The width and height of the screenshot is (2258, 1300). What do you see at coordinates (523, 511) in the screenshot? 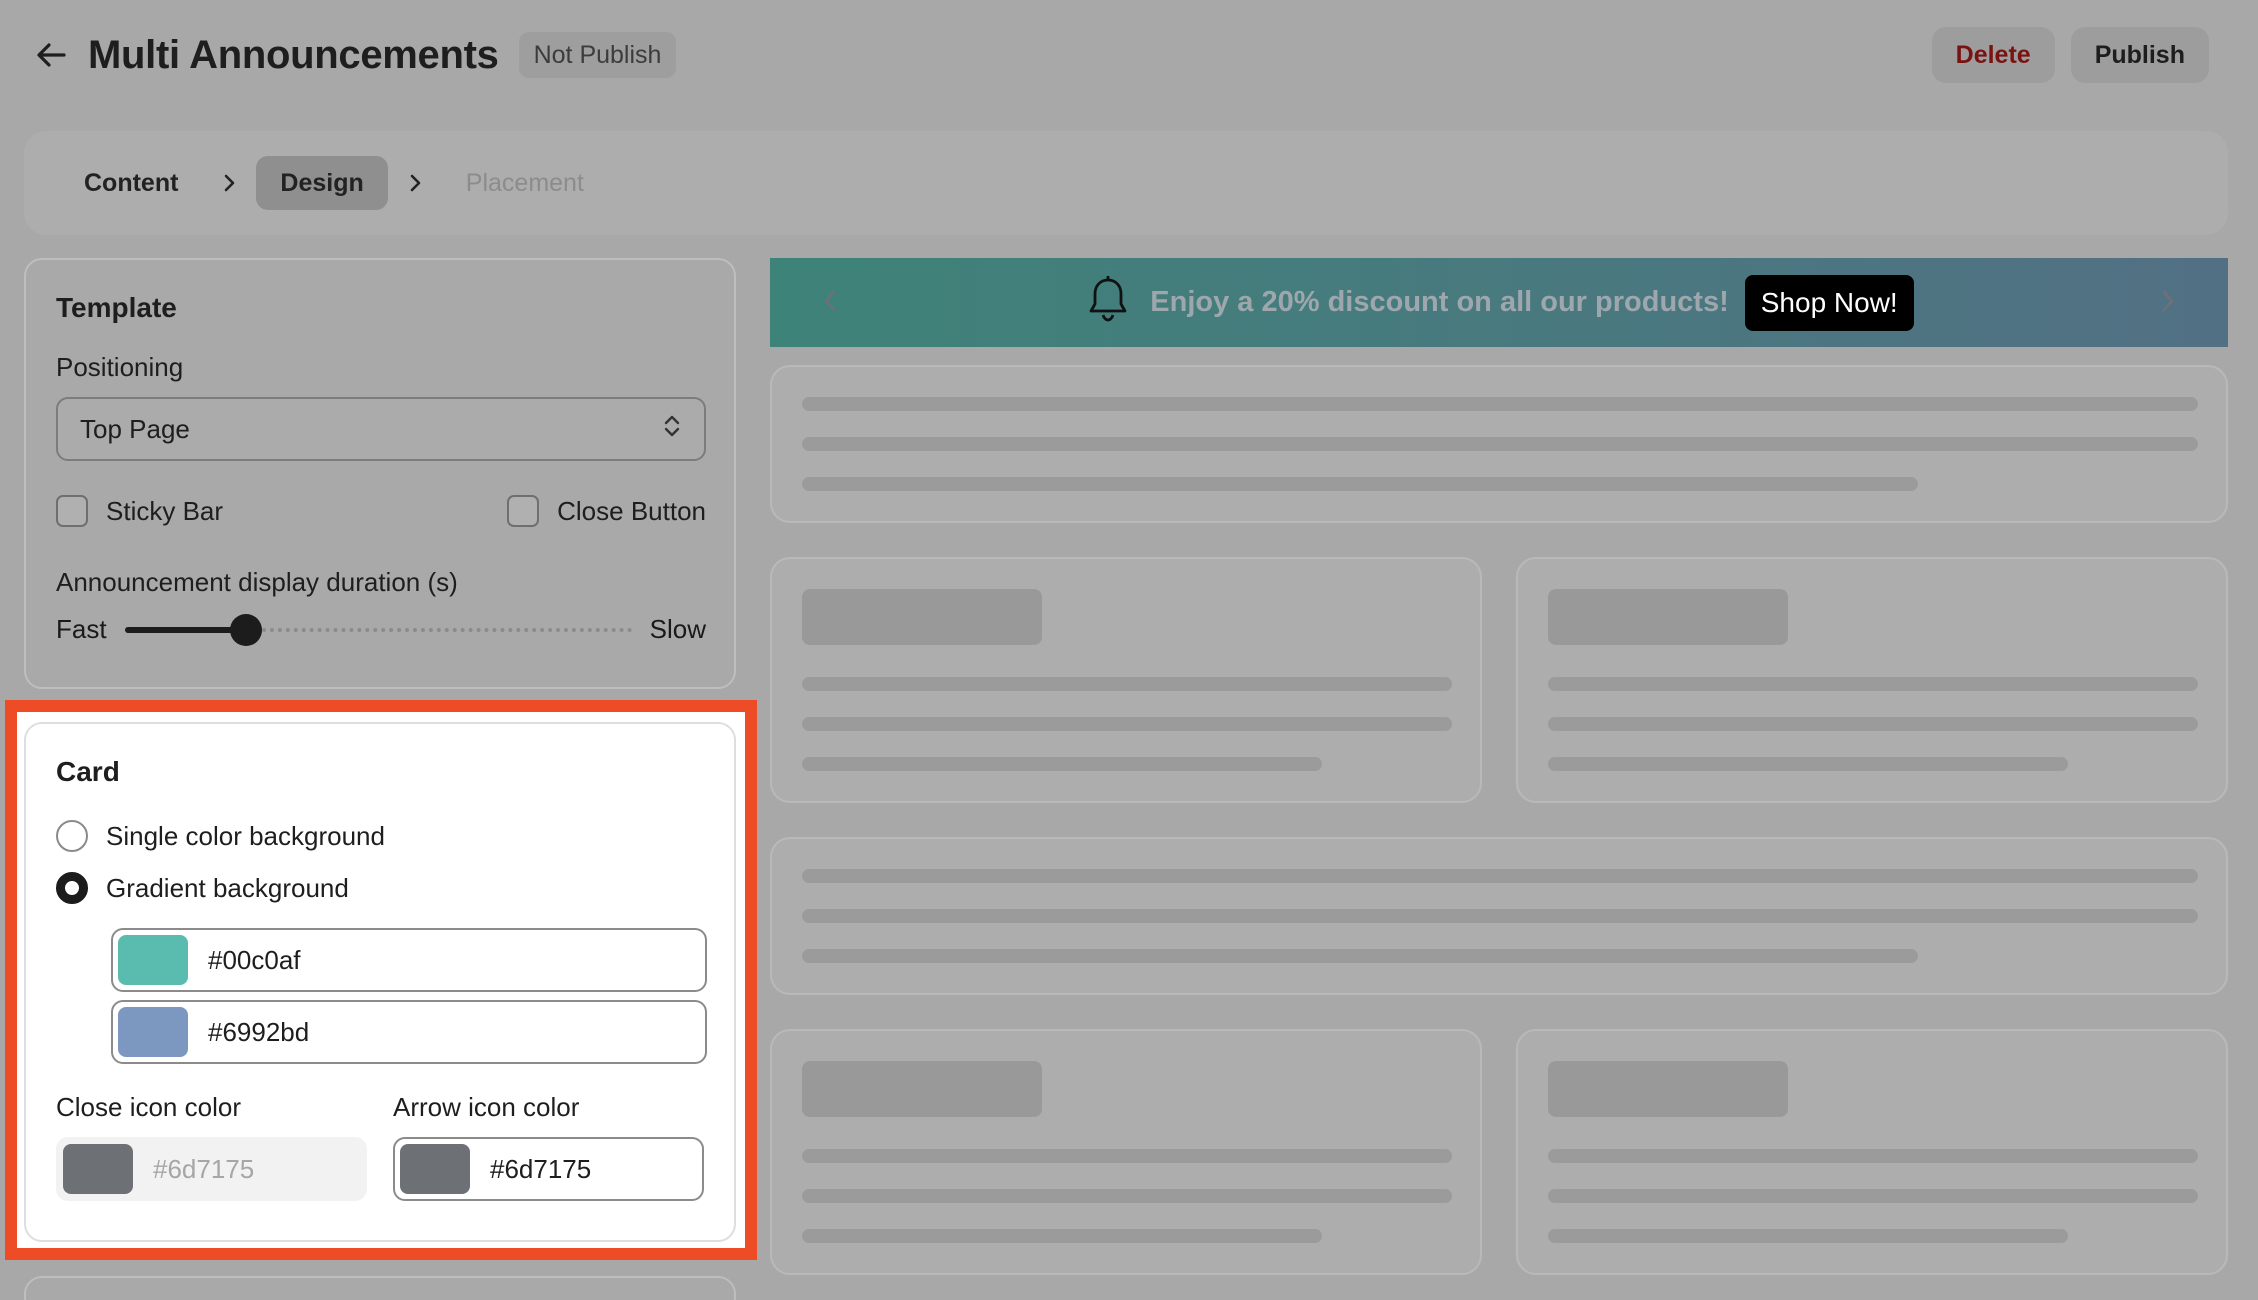
I see `close-button-checkbox` at bounding box center [523, 511].